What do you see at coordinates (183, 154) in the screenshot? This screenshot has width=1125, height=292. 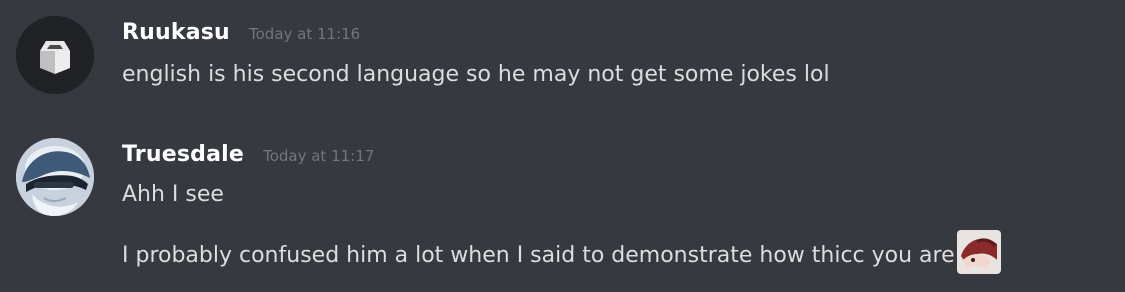 I see `username: Truesdale` at bounding box center [183, 154].